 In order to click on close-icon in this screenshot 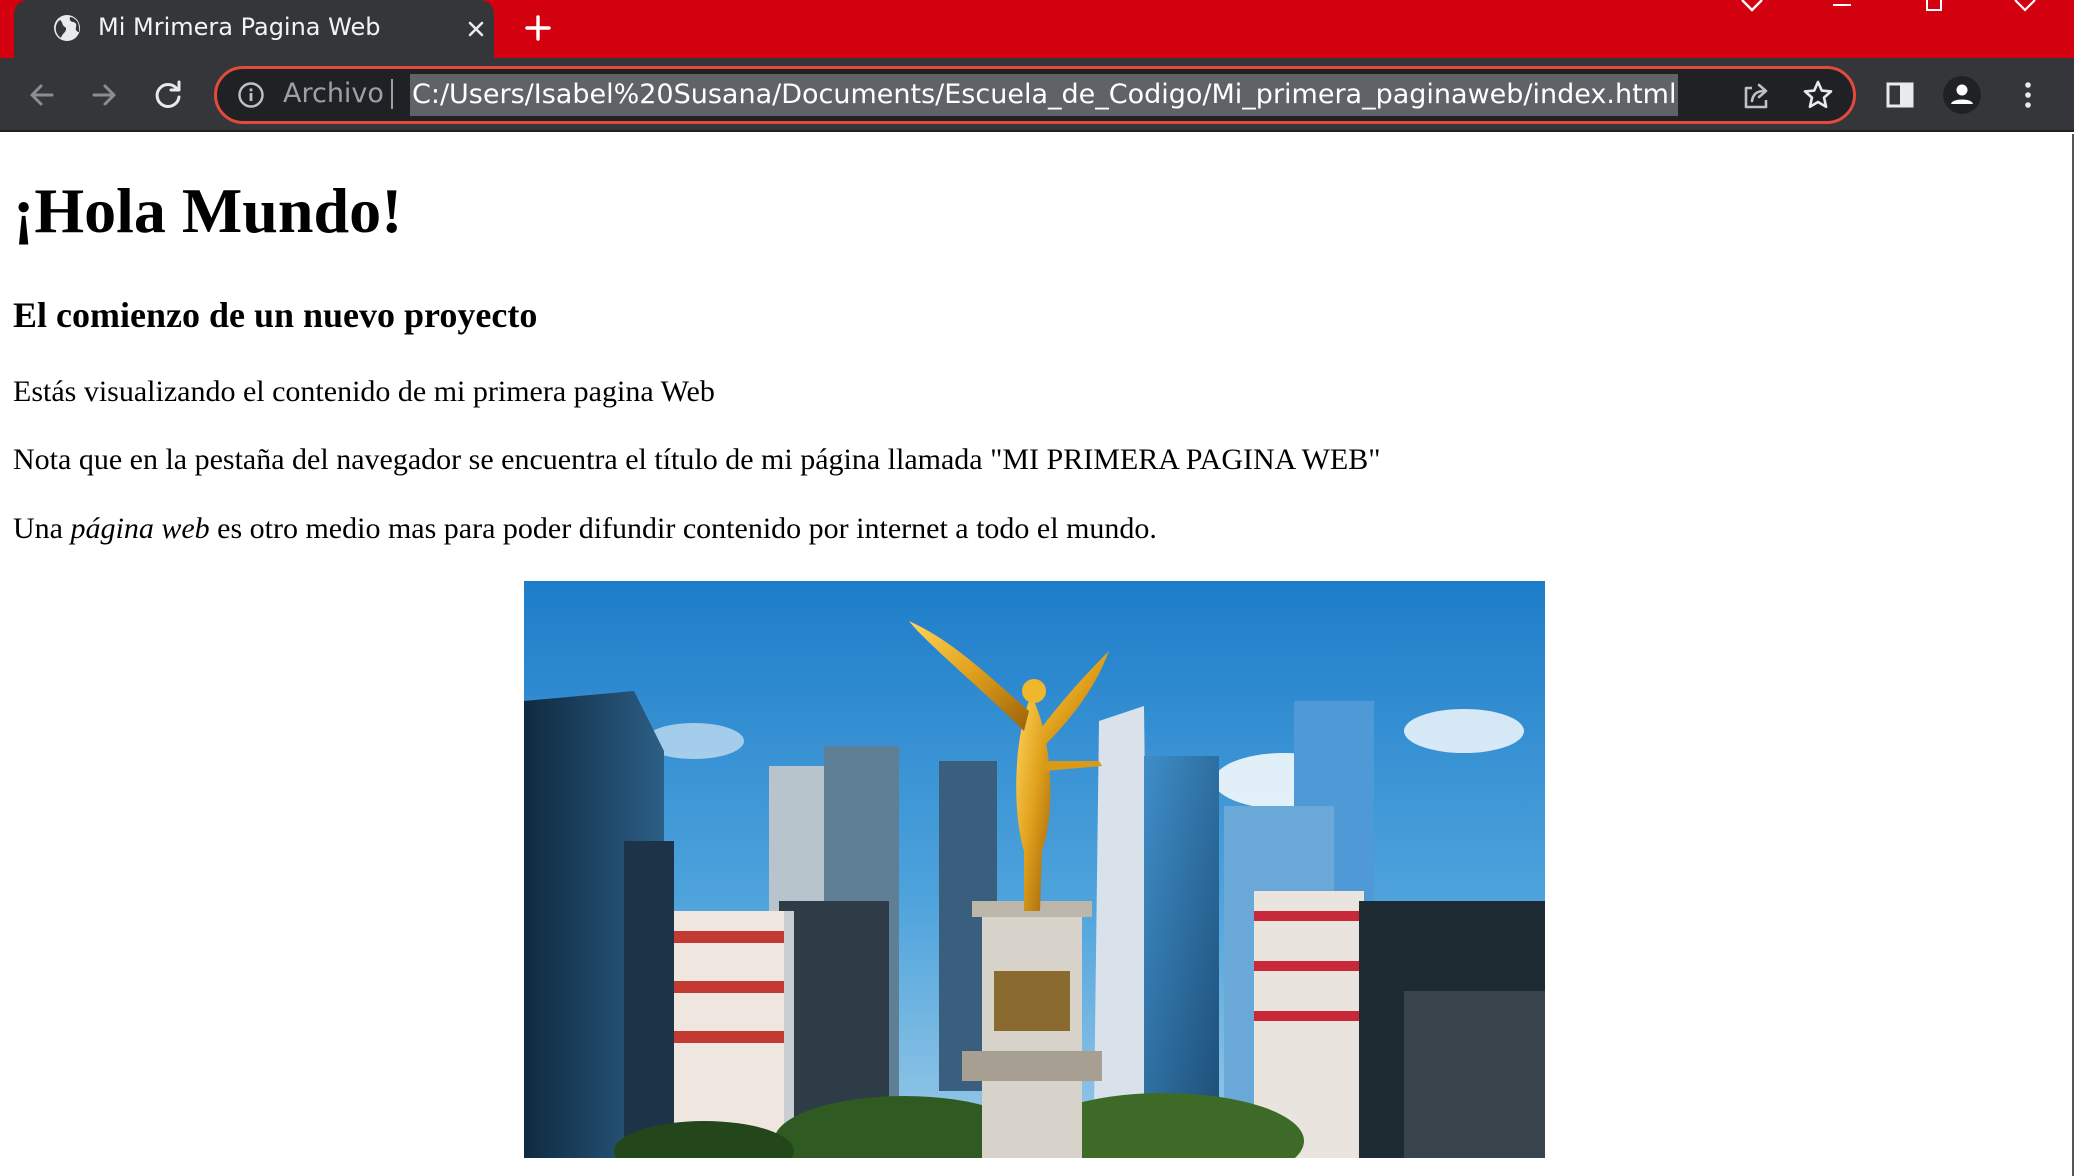, I will do `click(476, 29)`.